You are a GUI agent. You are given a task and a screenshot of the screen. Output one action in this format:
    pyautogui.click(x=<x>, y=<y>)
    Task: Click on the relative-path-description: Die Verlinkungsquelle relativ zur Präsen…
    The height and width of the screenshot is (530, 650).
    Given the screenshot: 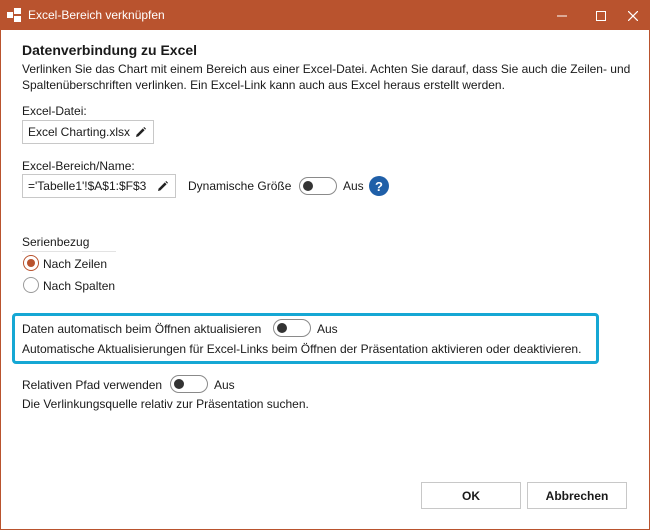 What is the action you would take?
    pyautogui.click(x=165, y=404)
    